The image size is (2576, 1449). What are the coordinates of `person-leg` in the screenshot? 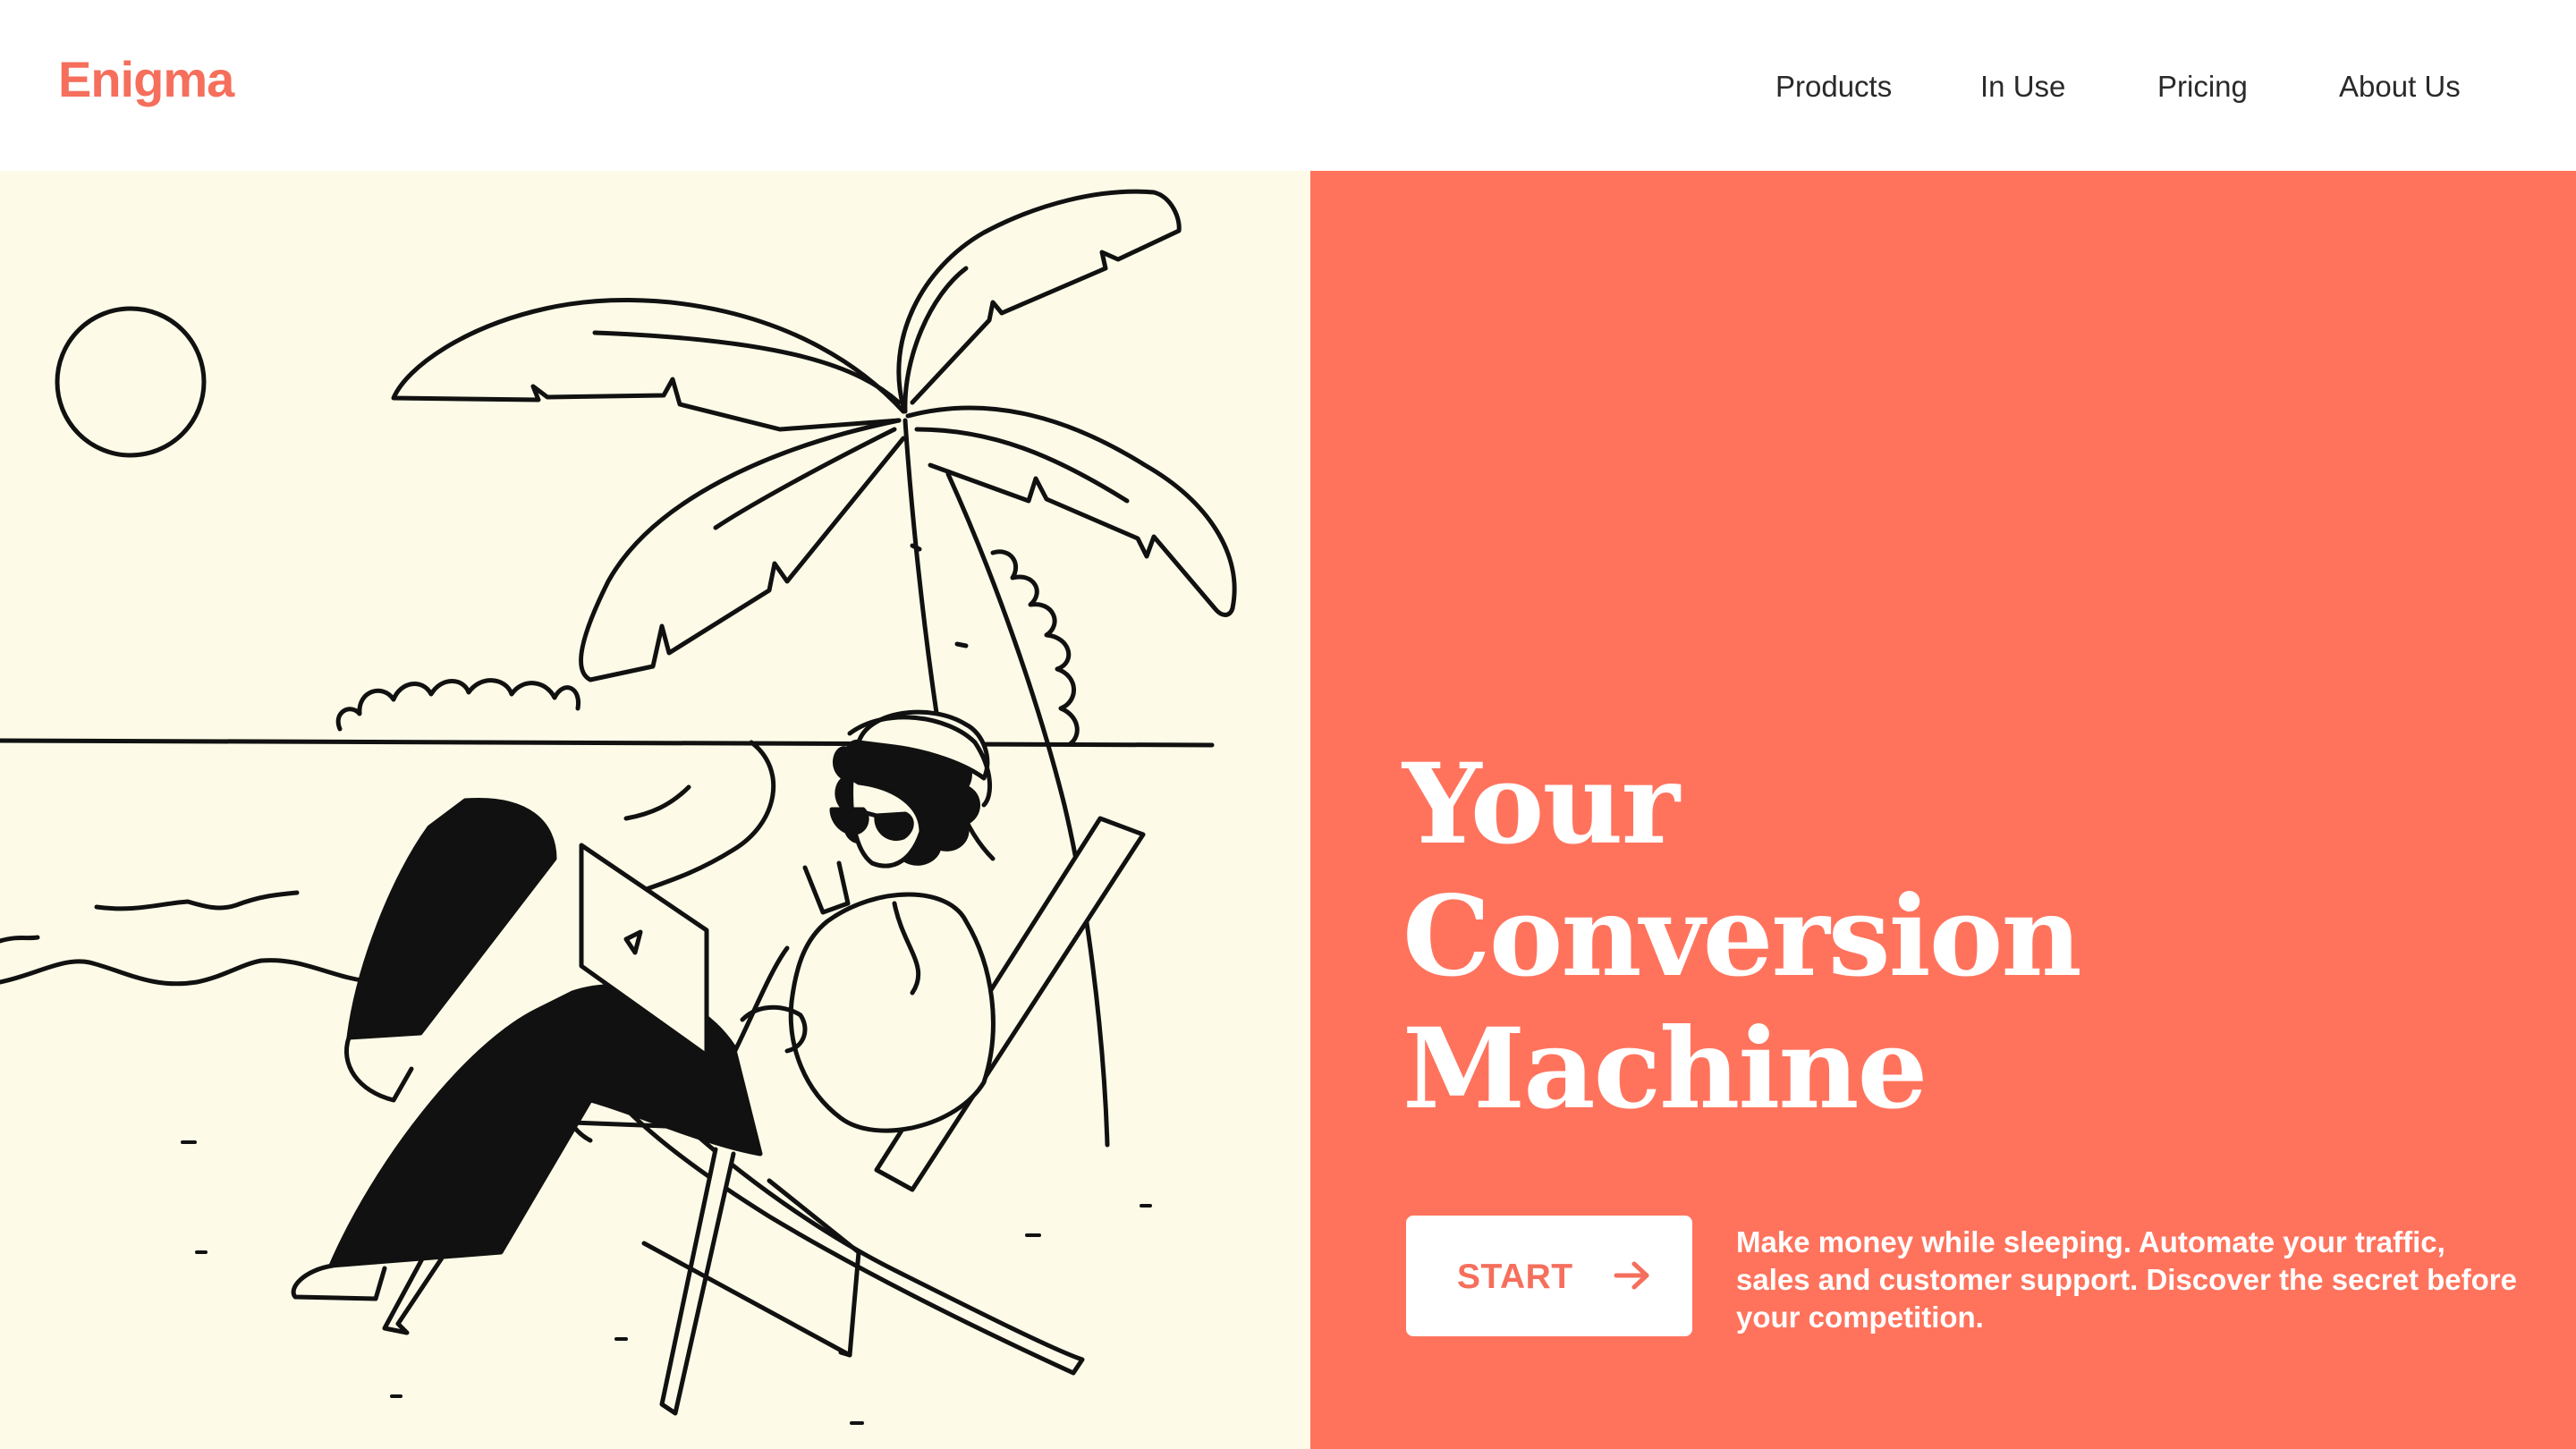 It's located at (451, 918).